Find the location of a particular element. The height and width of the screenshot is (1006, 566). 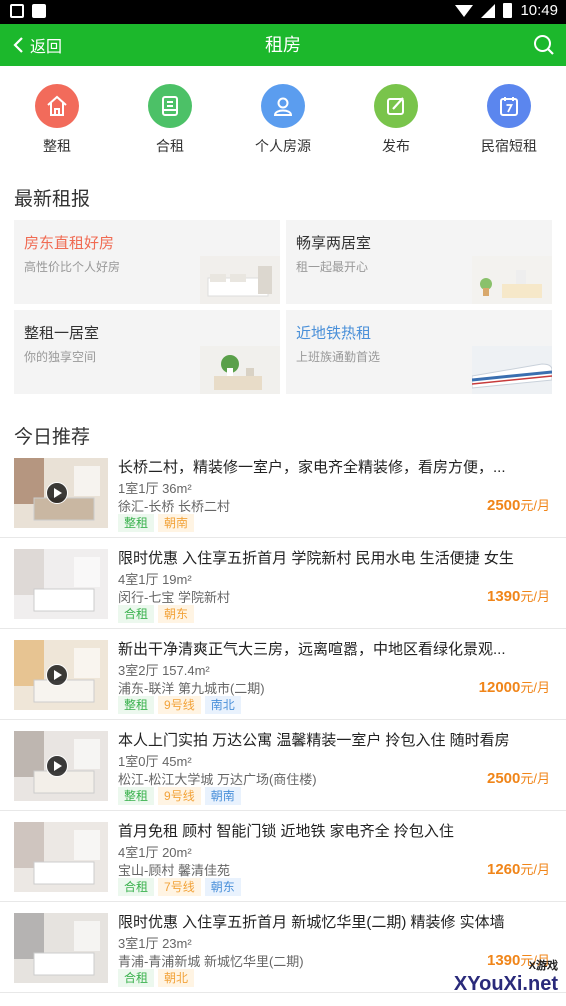

listing-price: 1390元/月 is located at coordinates (518, 595).